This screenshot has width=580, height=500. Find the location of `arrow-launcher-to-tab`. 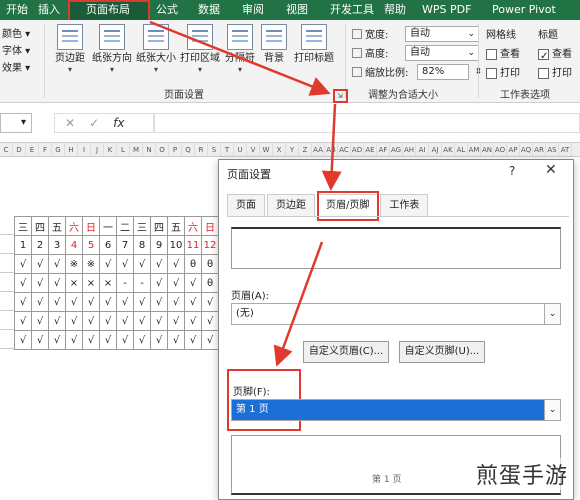

arrow-launcher-to-tab is located at coordinates (331, 147).